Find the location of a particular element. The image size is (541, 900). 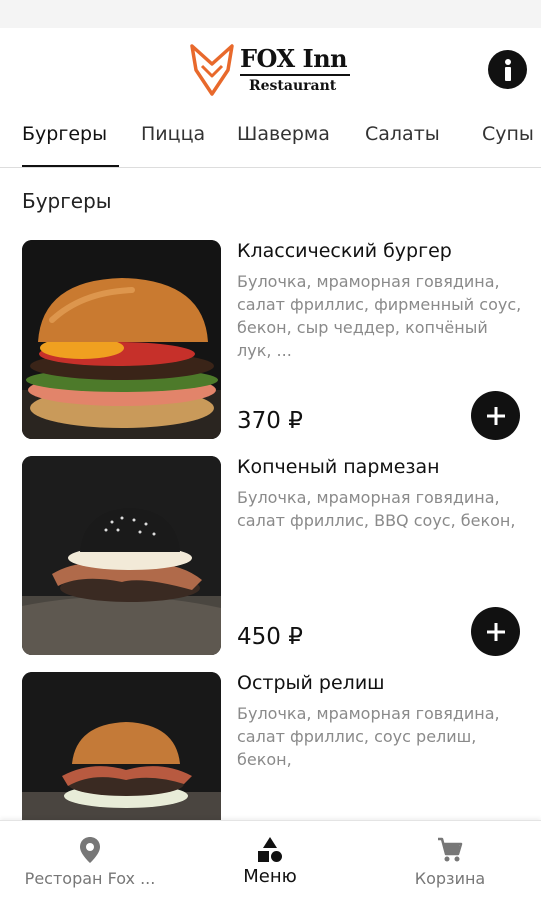

nav-label: Корзина is located at coordinates (450, 878).